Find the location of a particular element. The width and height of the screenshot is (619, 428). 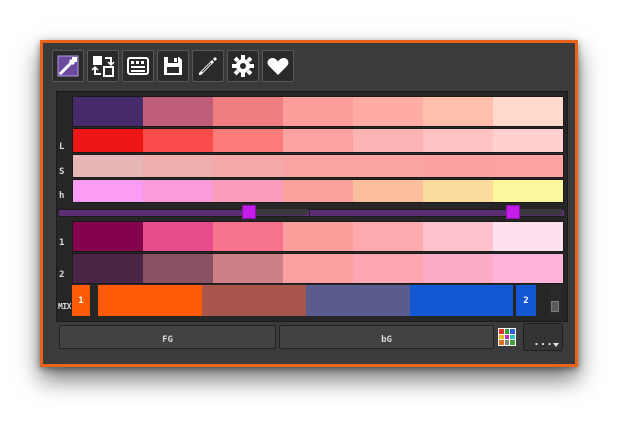

row-label-2: 2 is located at coordinates (62, 275).